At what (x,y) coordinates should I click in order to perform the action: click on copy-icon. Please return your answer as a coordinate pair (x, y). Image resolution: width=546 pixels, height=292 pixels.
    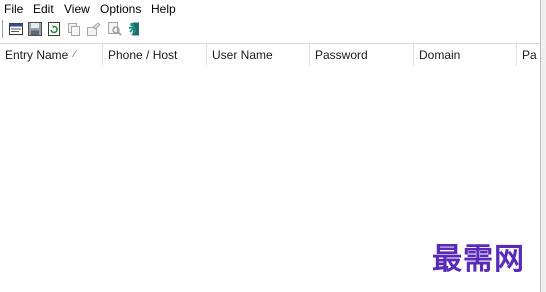
    Looking at the image, I should click on (74, 29).